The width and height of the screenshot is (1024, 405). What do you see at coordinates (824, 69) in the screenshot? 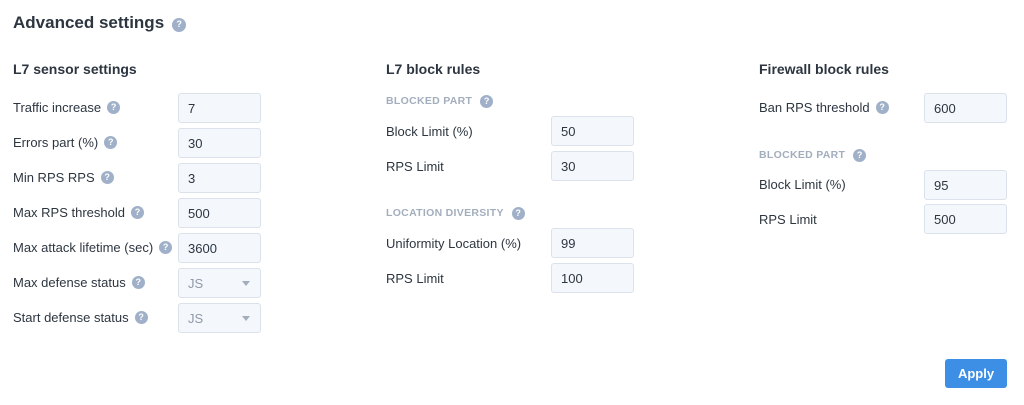
I see `firewall-block-rules-title: Firewall block rules` at bounding box center [824, 69].